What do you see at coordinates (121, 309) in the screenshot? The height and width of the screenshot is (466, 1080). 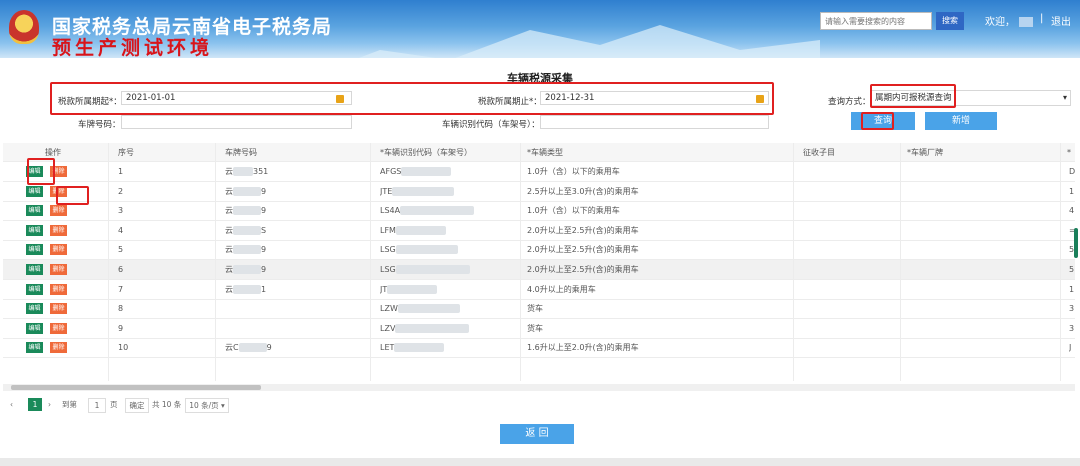 I see `seq-cell: 8` at bounding box center [121, 309].